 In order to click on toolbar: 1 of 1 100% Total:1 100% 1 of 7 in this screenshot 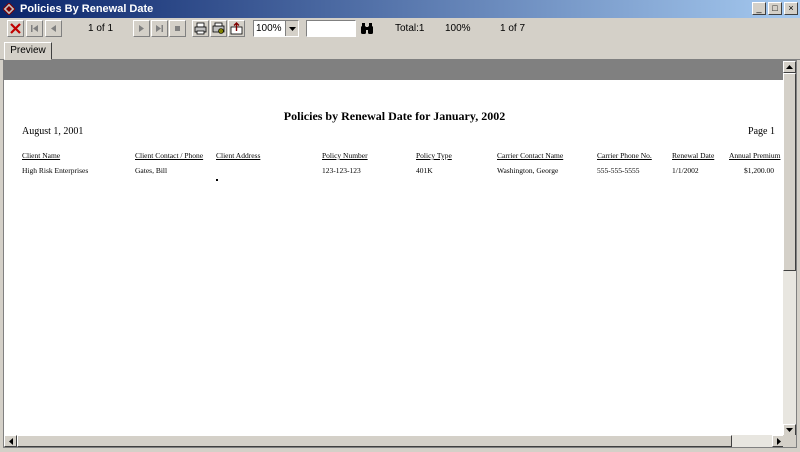, I will do `click(400, 29)`.